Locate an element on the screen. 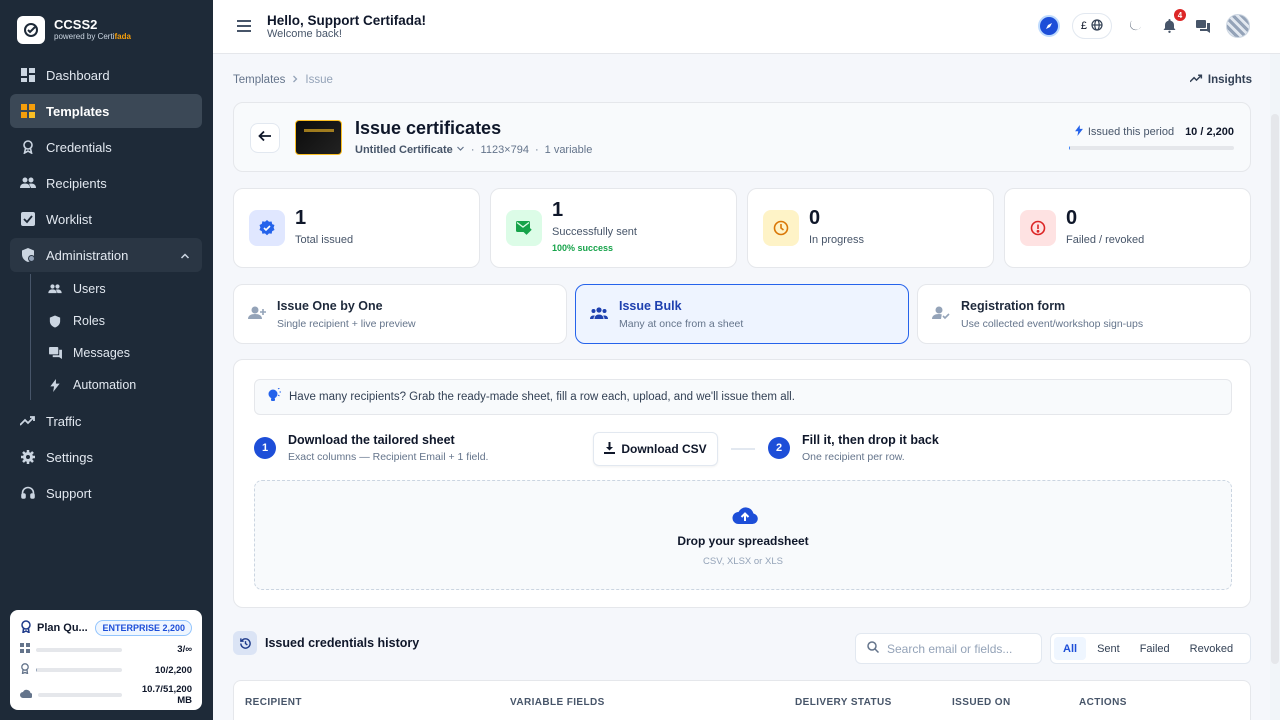 The image size is (1280, 720). filter-sent: Sent is located at coordinates (1108, 648).